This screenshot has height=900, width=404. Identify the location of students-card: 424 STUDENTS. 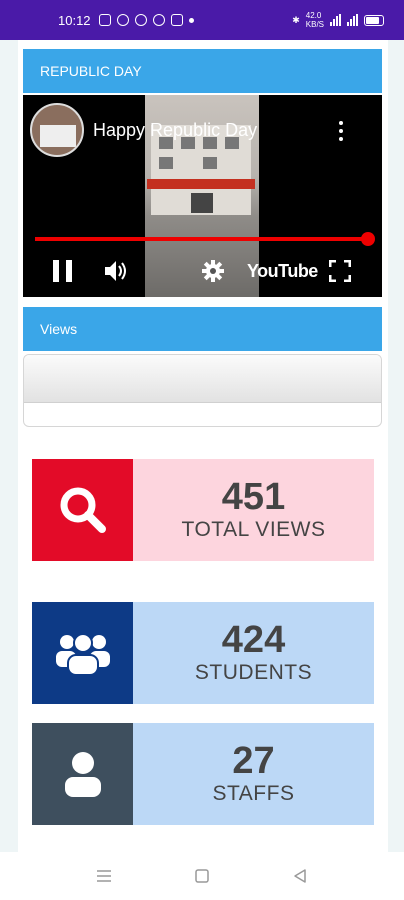
(203, 653).